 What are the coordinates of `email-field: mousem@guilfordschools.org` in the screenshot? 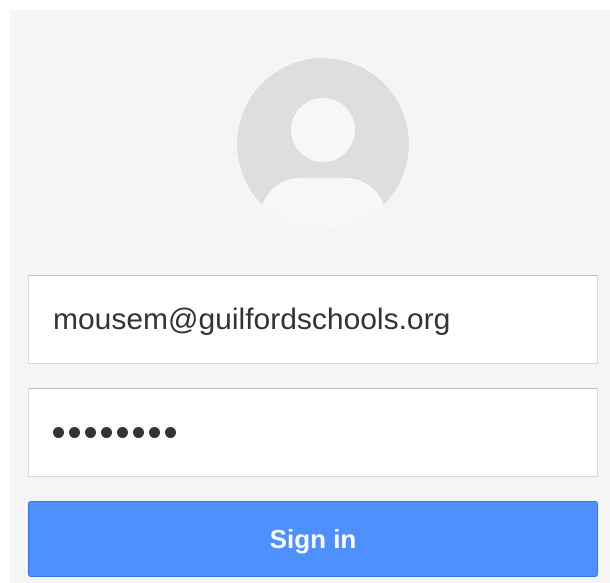 It's located at (313, 319).